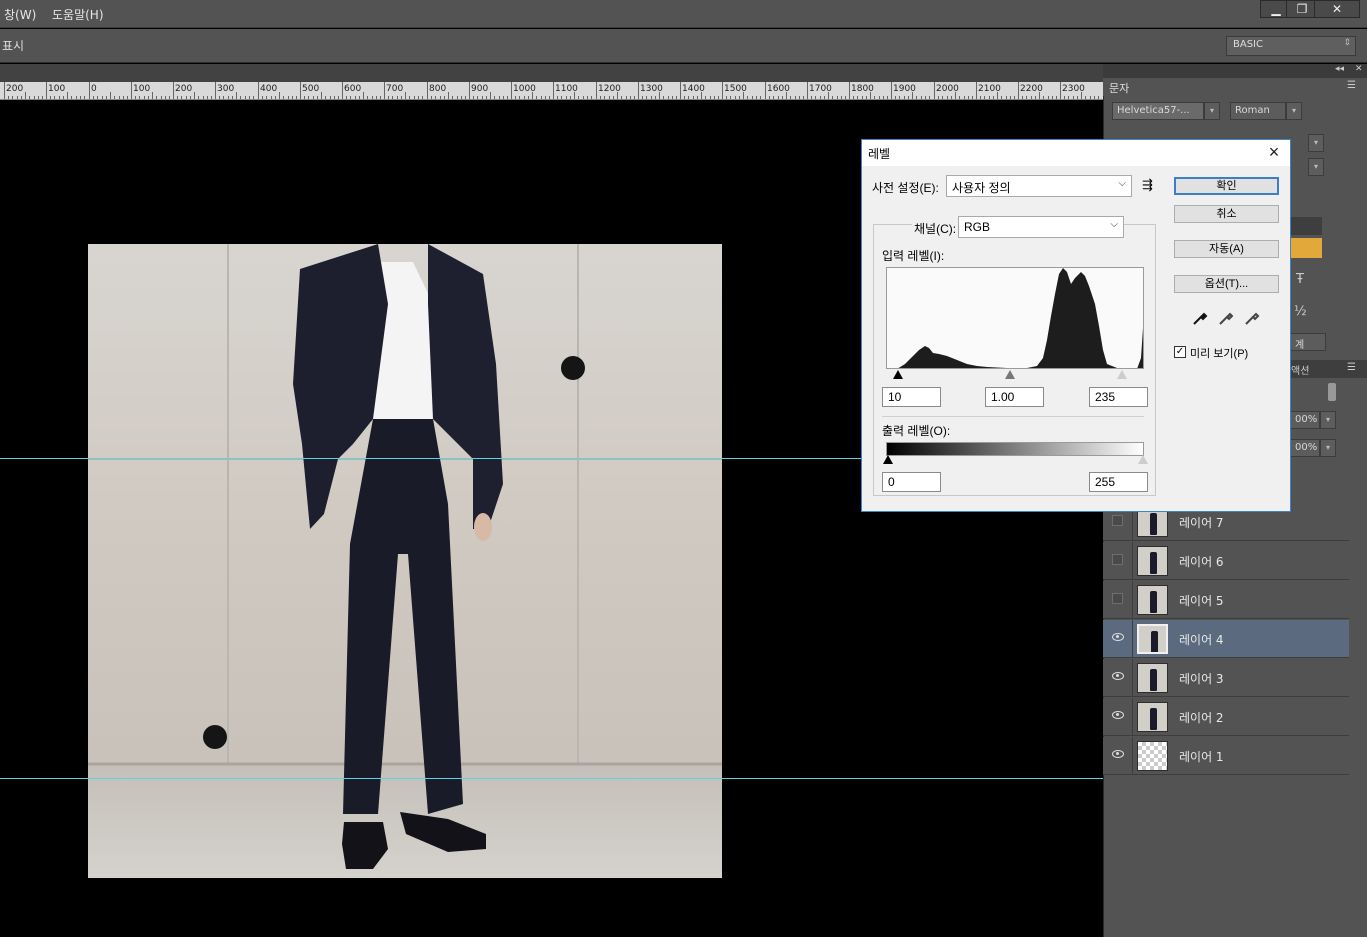 This screenshot has width=1367, height=937. What do you see at coordinates (1143, 459) in the screenshot?
I see `output-white-slider` at bounding box center [1143, 459].